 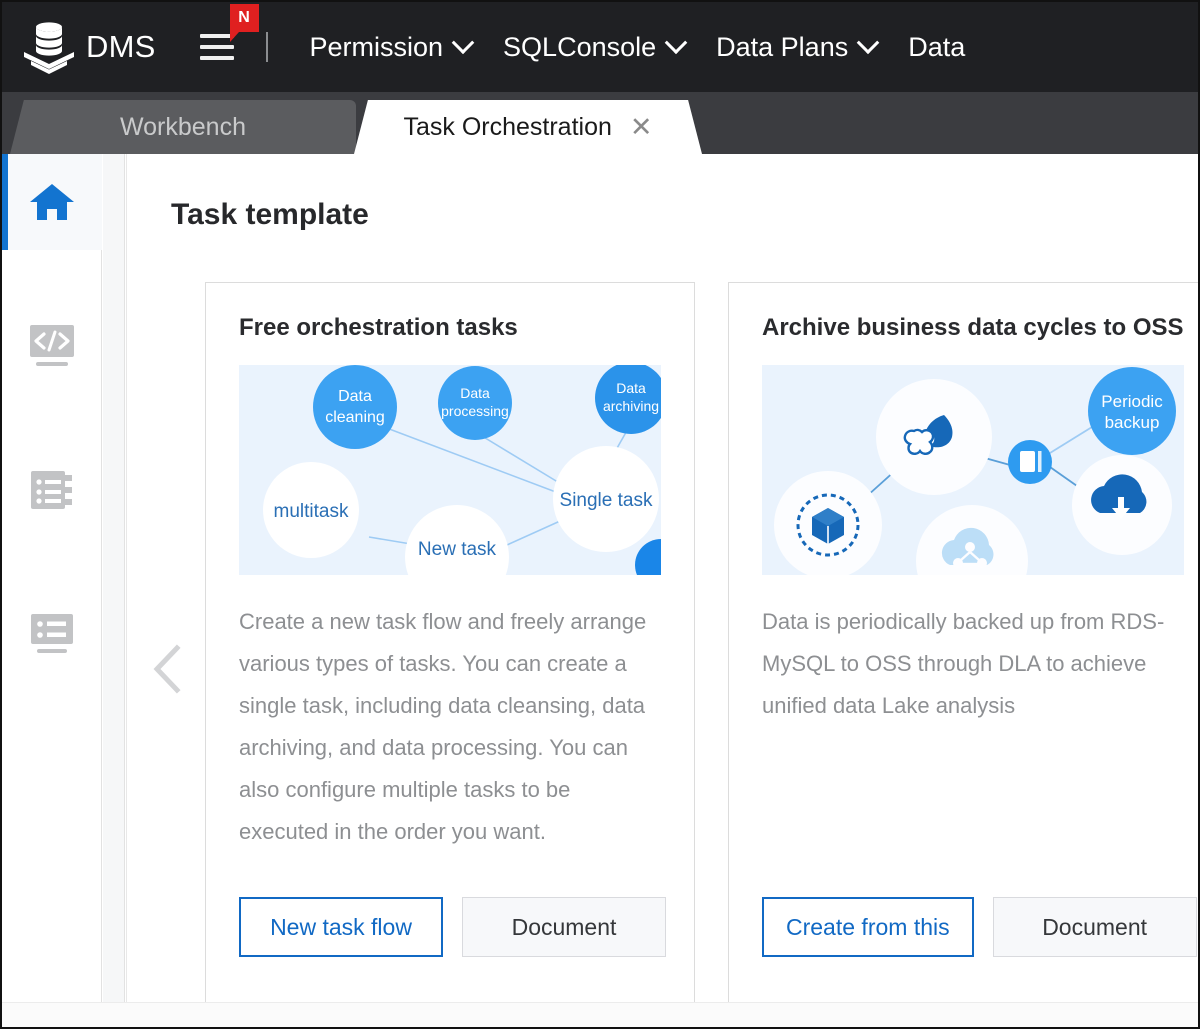 I want to click on sidebar-item-documents, so click(x=52, y=490).